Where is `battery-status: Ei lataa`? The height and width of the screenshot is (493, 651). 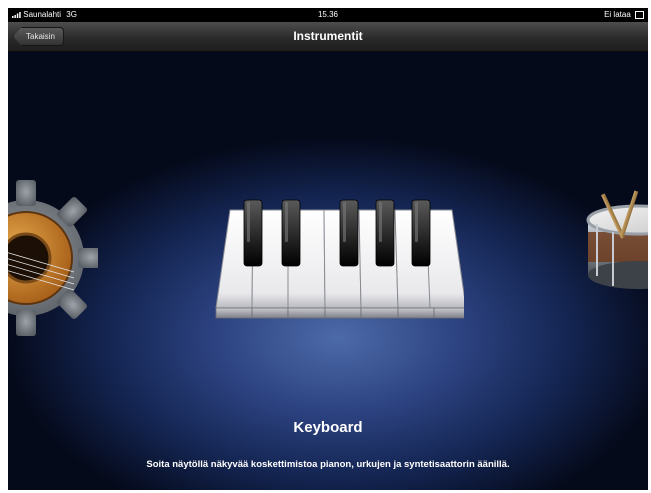
battery-status: Ei lataa is located at coordinates (624, 15).